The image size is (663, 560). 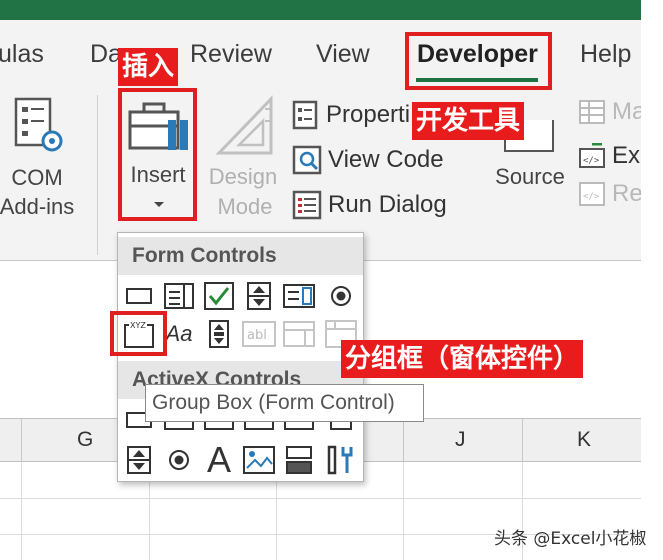 I want to click on form-label-control: Aa, so click(x=179, y=334).